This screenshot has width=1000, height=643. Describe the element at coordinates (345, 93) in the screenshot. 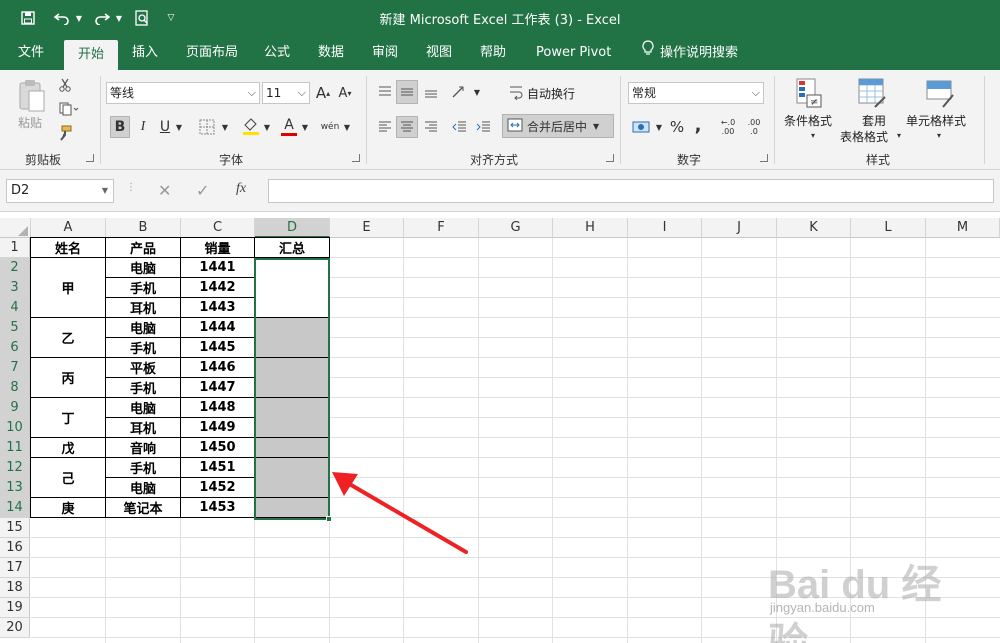

I see `decrease-font-button: A ▾` at that location.